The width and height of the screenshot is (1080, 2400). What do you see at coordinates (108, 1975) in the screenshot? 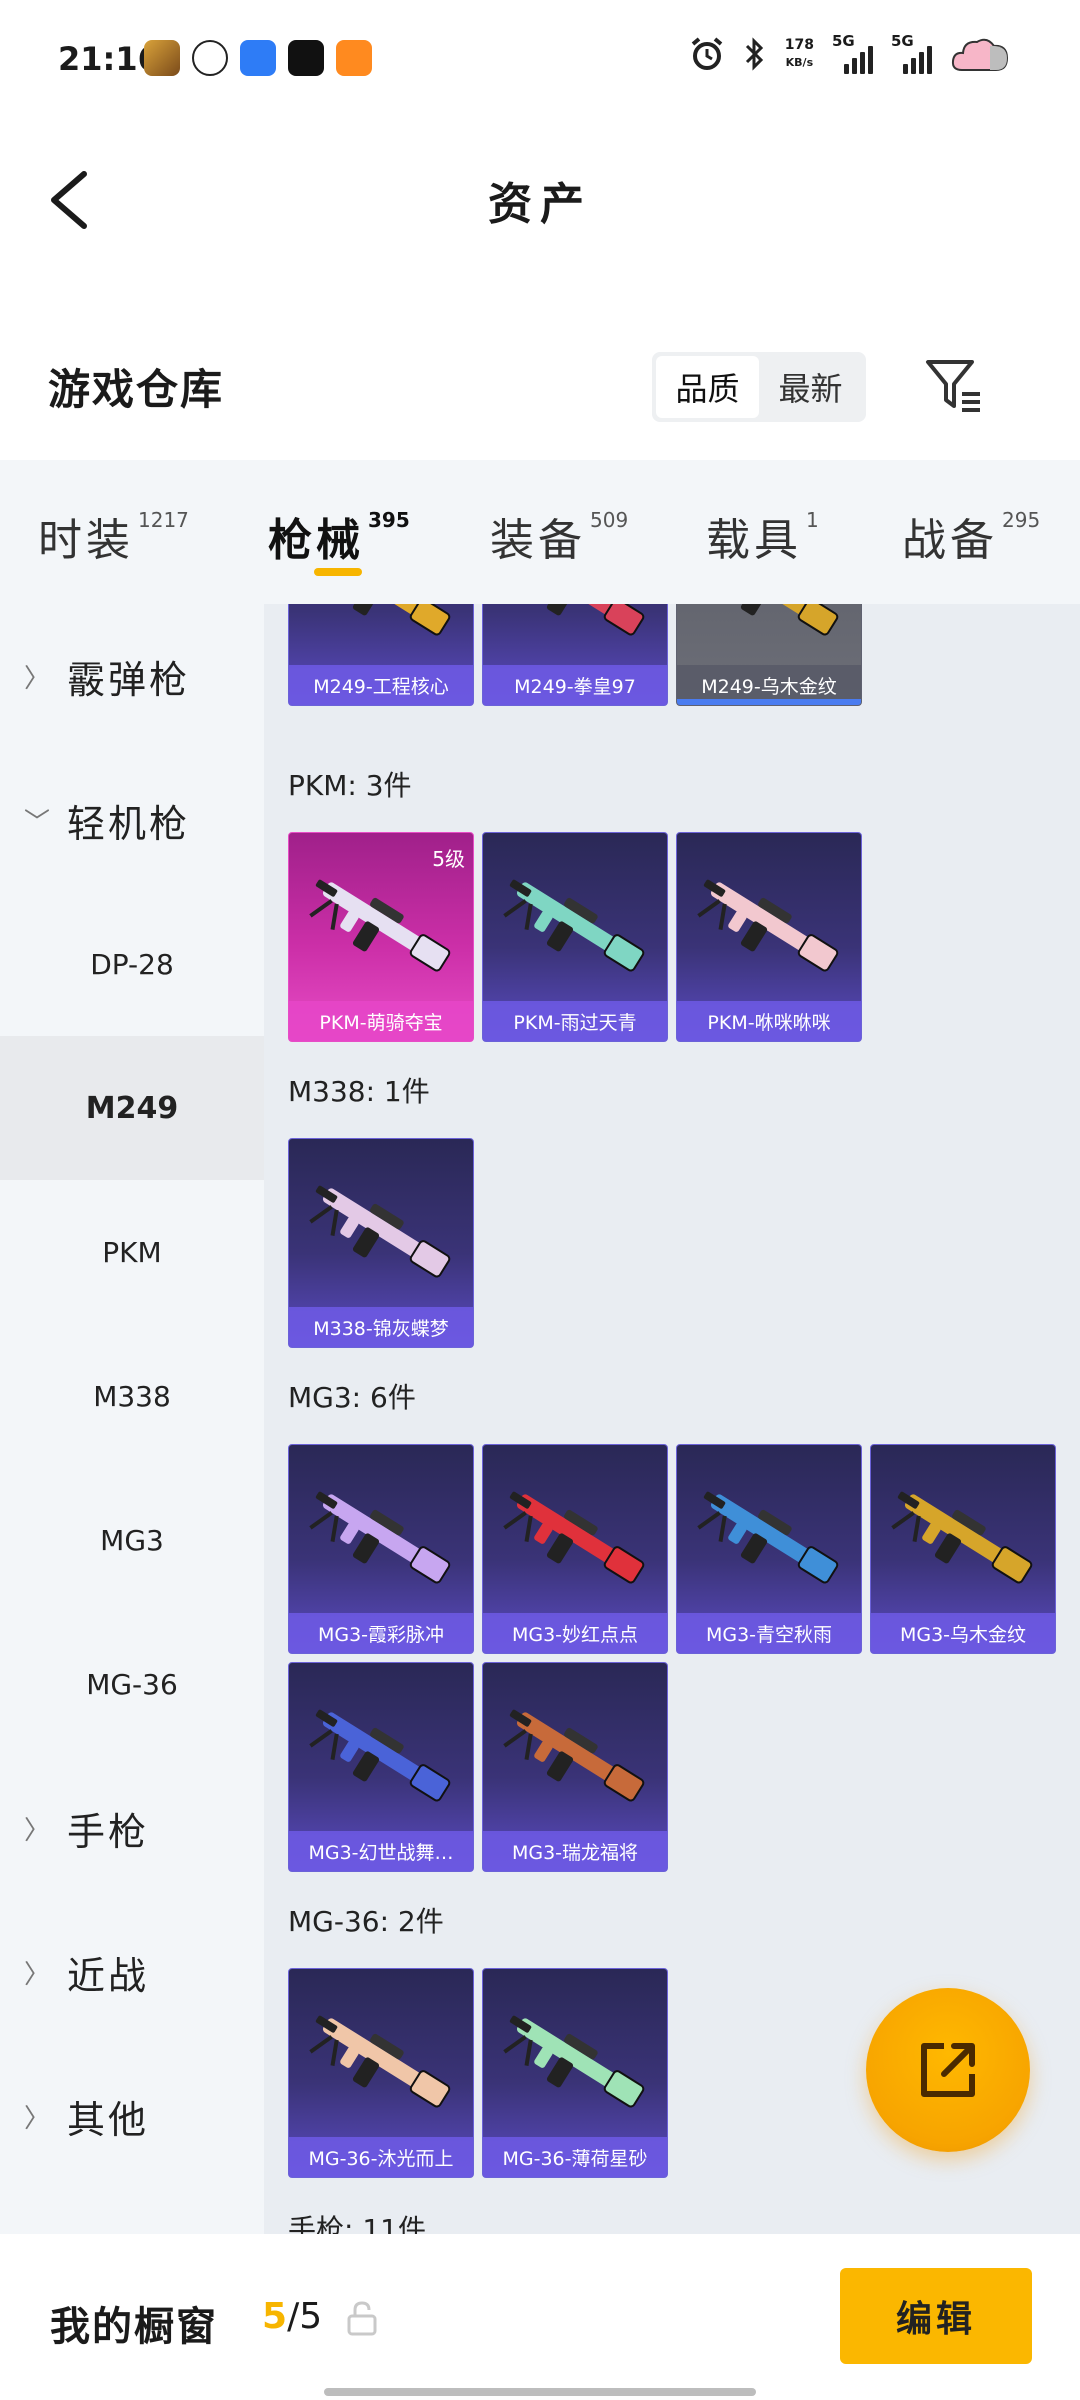
I see `sidebar-item-label: 近战` at bounding box center [108, 1975].